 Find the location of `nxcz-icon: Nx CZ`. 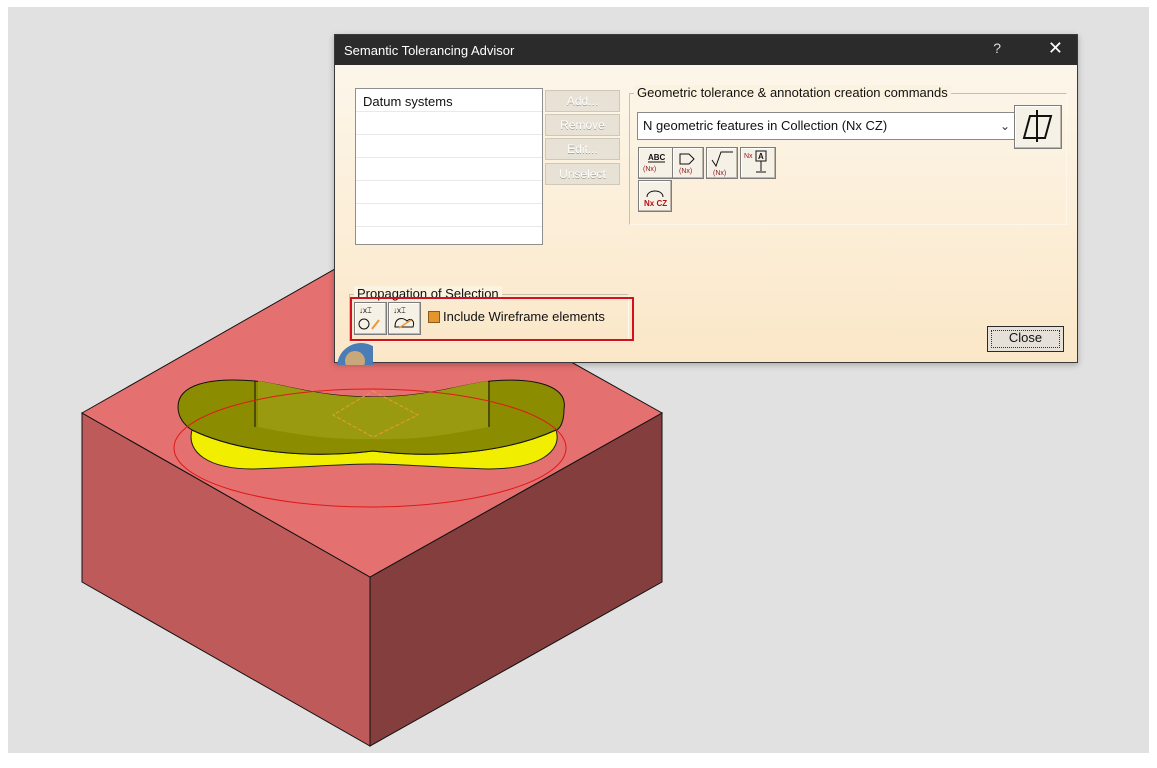

nxcz-icon: Nx CZ is located at coordinates (655, 199).